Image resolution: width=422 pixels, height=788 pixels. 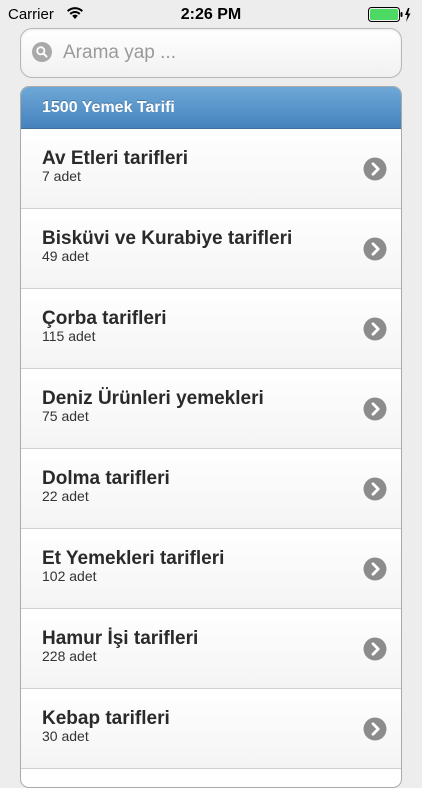 I want to click on battery-icon, so click(x=390, y=17).